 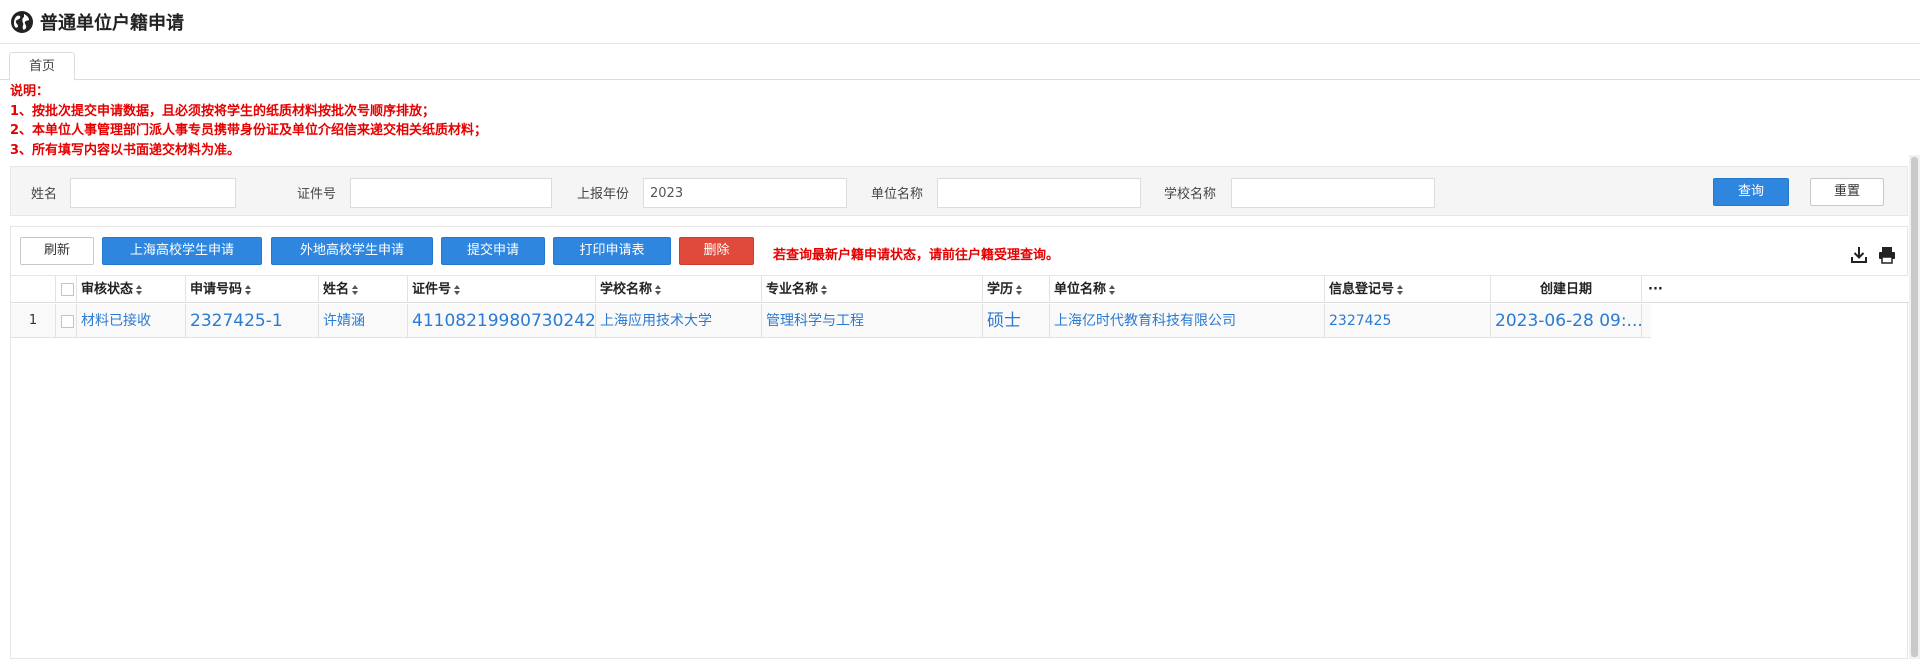 I want to click on column-header-id-no: 证件号, so click(x=502, y=289).